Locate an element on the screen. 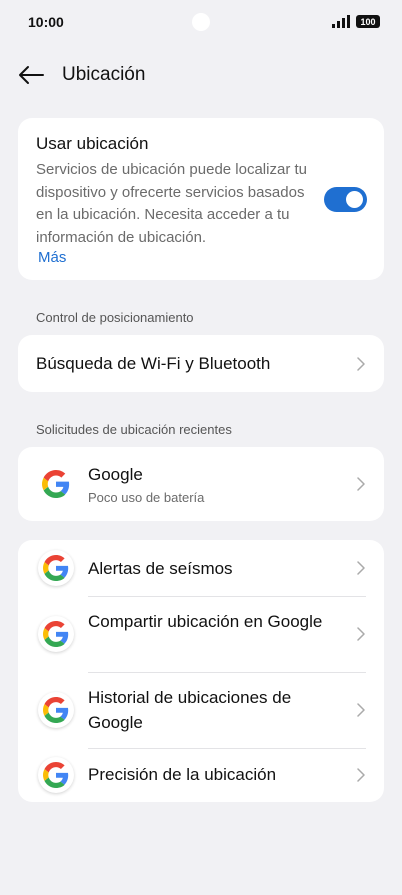 This screenshot has height=895, width=402. section-label-positioning: Control de posicionamiento is located at coordinates (115, 317).